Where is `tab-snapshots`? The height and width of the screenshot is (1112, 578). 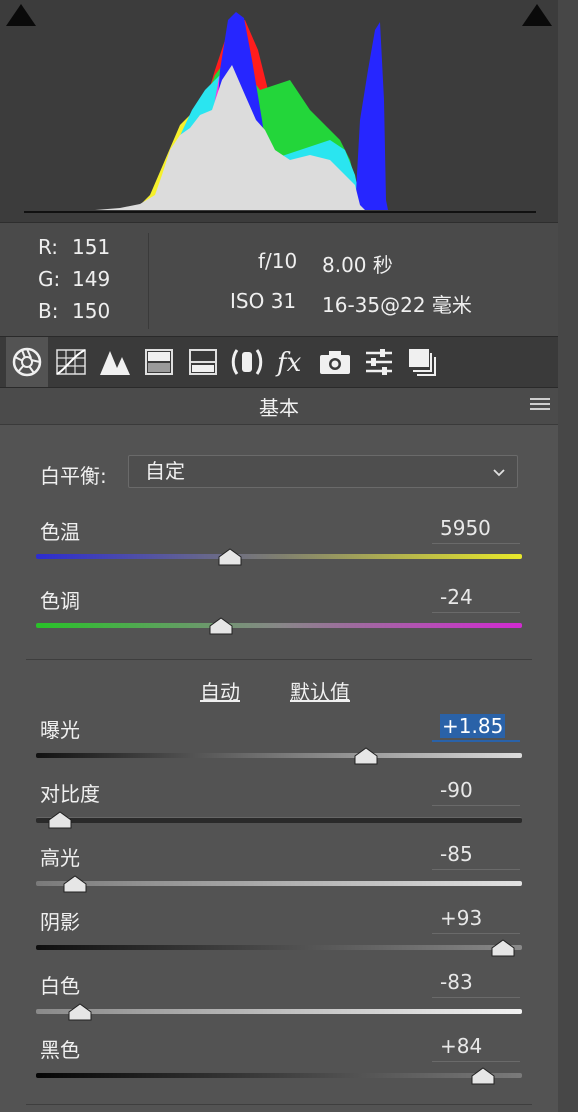 tab-snapshots is located at coordinates (423, 362).